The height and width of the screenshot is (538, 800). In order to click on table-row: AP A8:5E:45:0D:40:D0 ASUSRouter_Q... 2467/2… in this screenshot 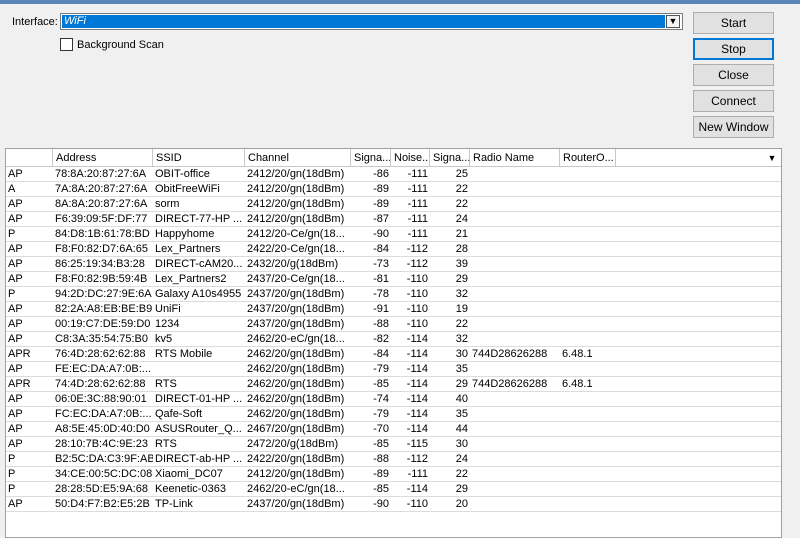, I will do `click(393, 429)`.